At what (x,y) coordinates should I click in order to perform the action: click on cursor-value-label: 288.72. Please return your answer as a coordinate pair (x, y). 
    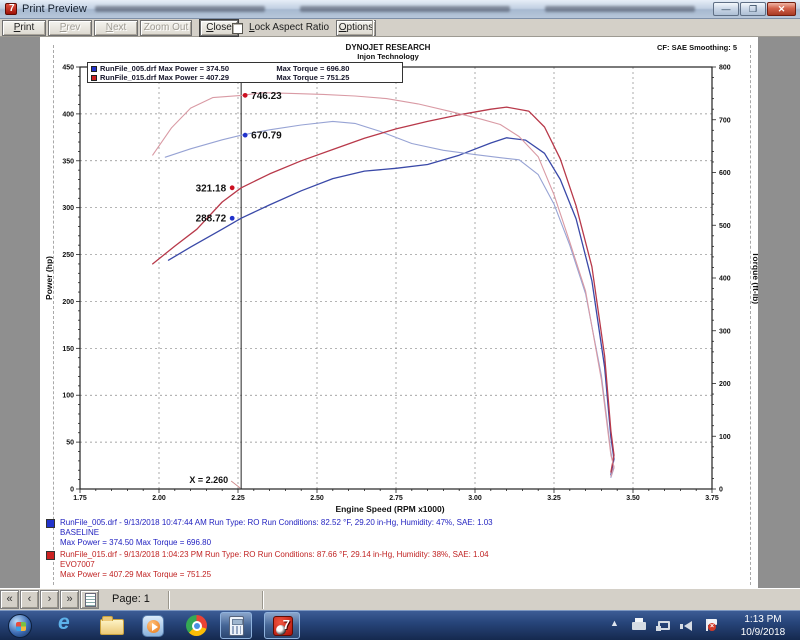
    Looking at the image, I should click on (211, 219).